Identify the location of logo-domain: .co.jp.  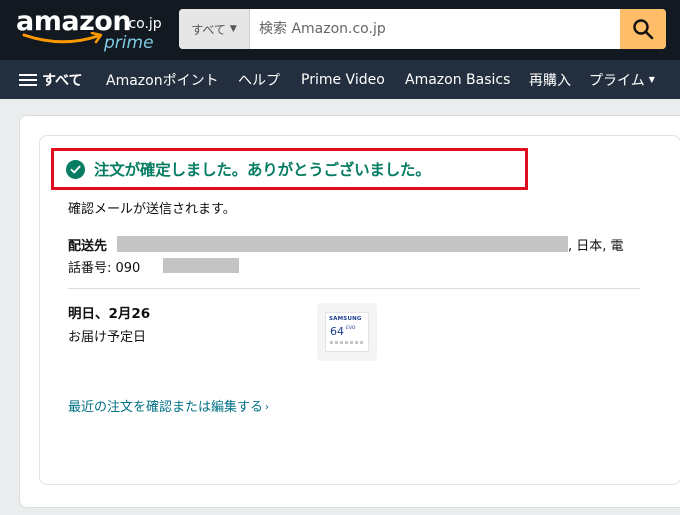
(143, 24).